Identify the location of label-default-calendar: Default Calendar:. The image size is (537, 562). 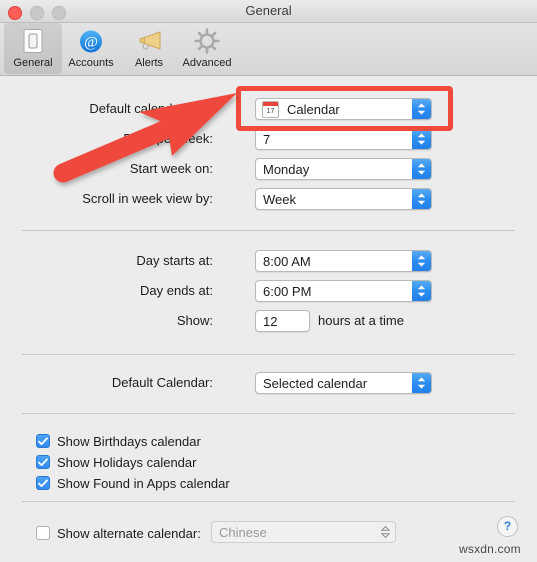
(162, 382).